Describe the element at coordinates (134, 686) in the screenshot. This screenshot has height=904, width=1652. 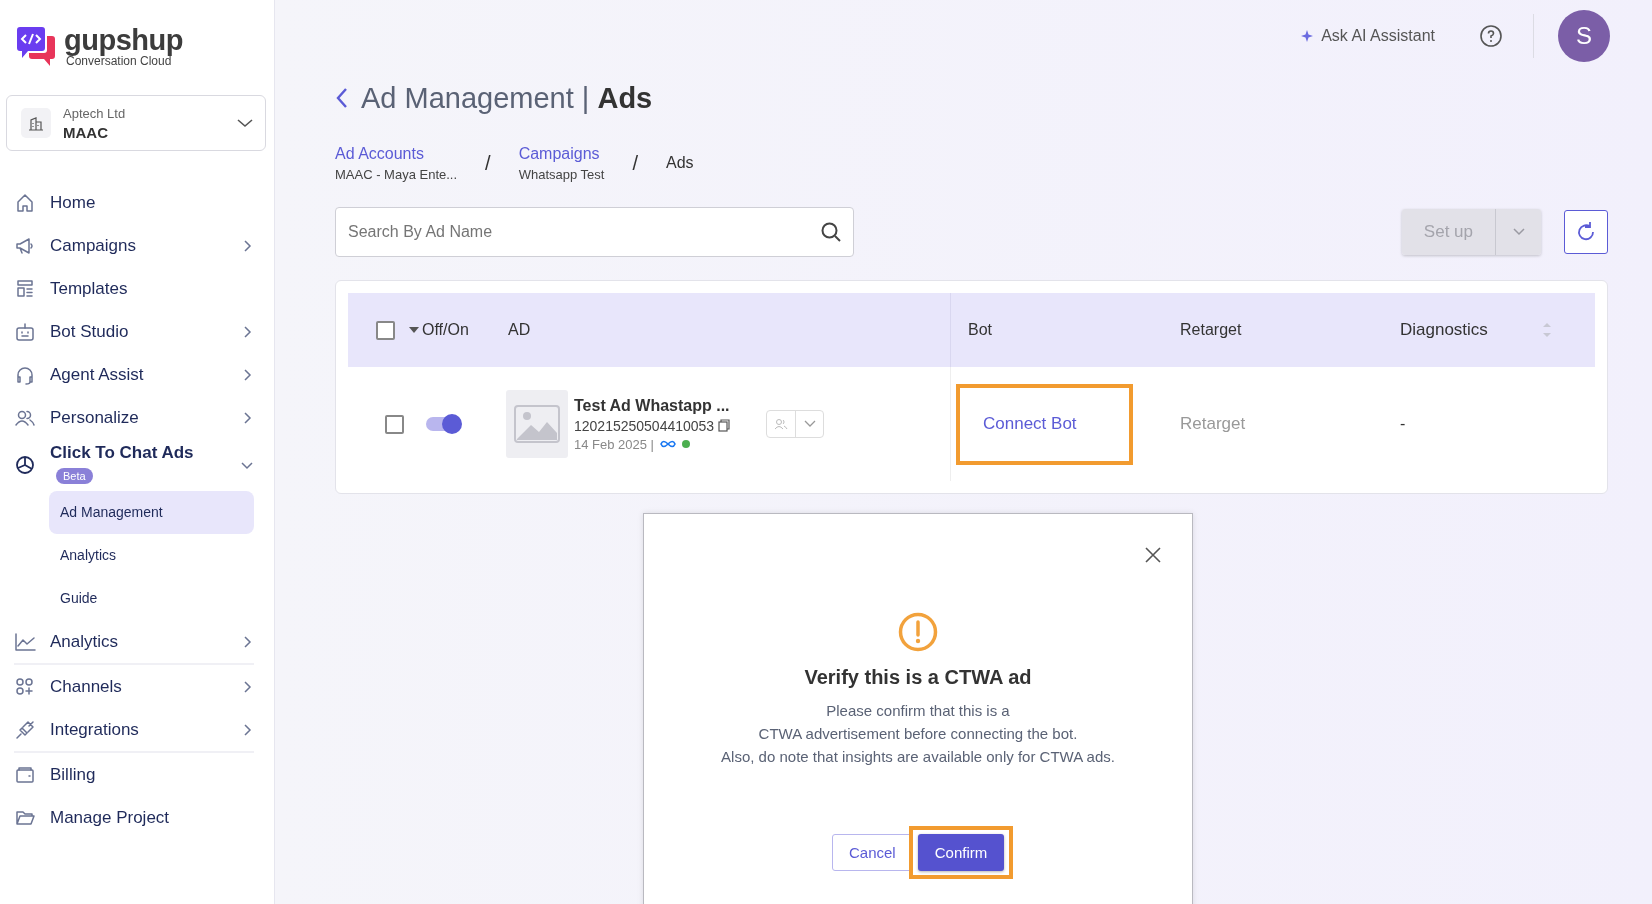
I see `sidebar-item: Channels` at that location.